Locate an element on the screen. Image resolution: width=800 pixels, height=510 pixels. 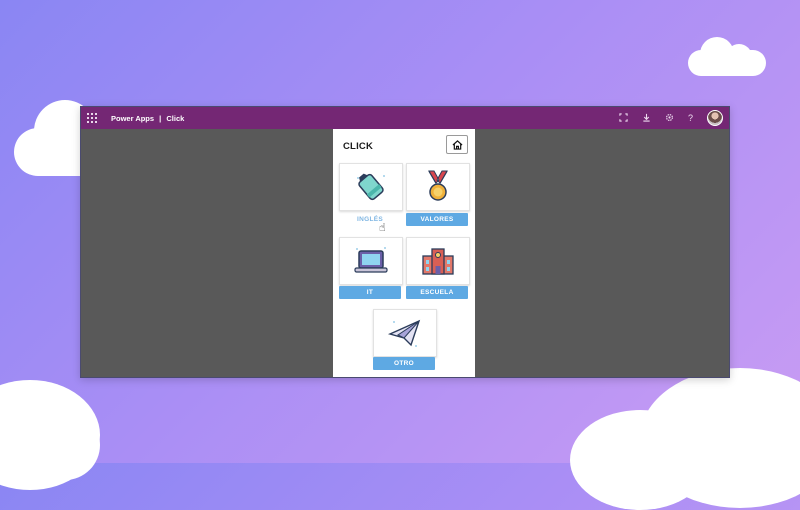
tile-escuela is located at coordinates (438, 261).